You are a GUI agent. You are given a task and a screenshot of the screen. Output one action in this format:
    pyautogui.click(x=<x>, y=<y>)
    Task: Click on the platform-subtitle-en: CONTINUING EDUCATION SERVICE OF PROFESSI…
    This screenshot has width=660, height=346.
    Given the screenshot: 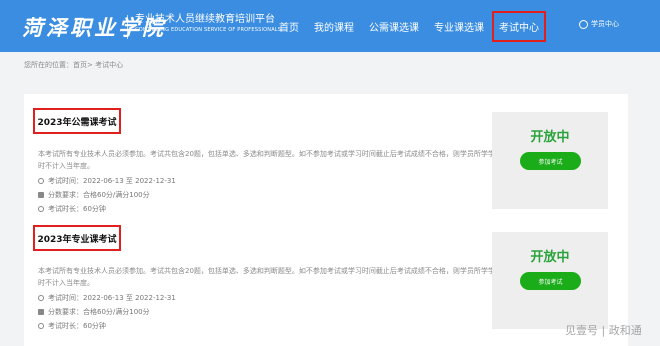 What is the action you would take?
    pyautogui.click(x=208, y=30)
    